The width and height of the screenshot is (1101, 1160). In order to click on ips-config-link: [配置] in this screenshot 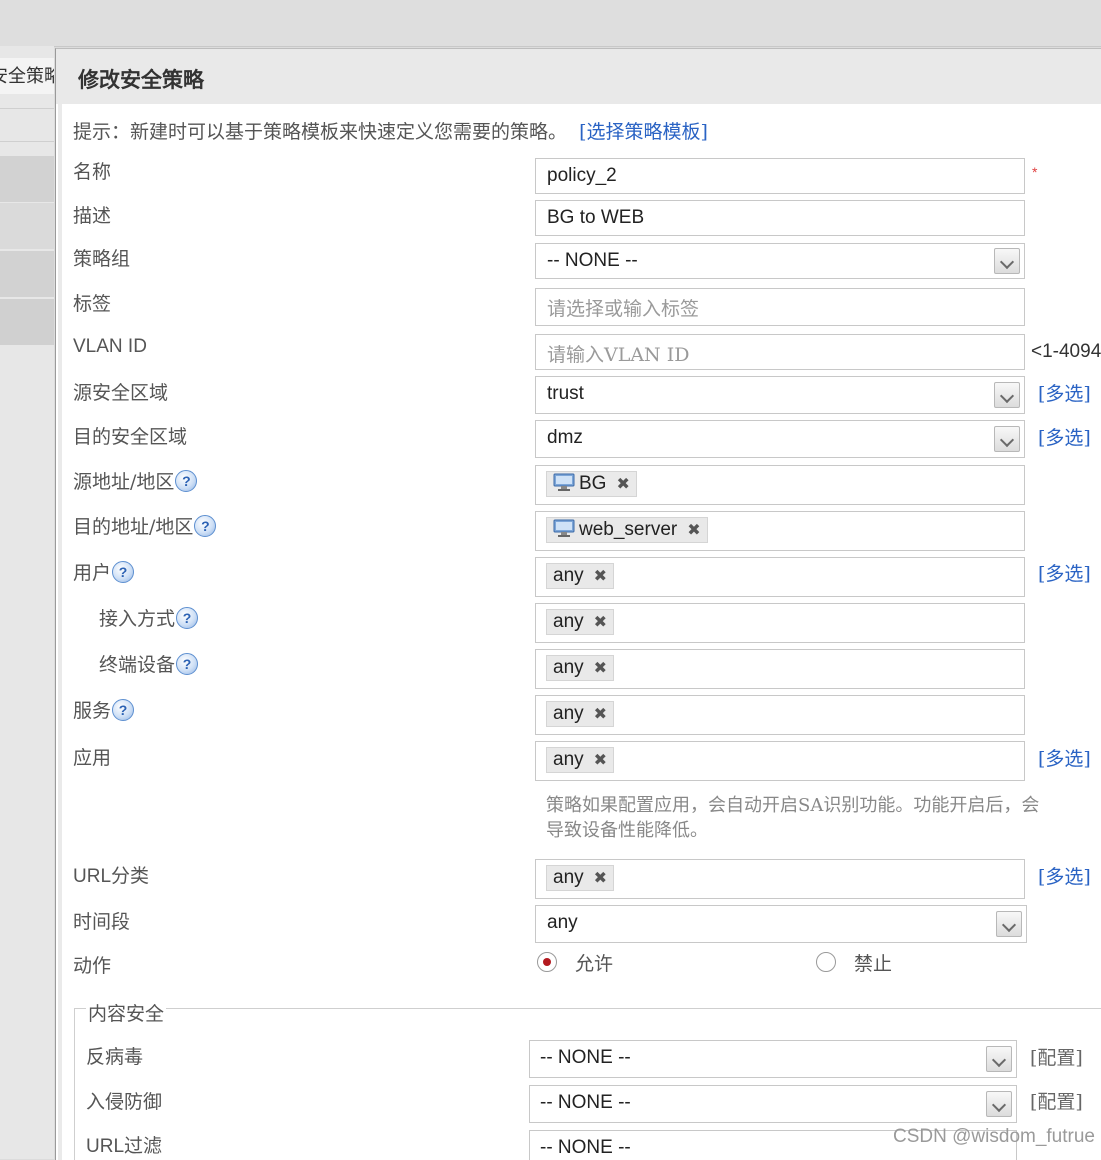, I will do `click(1056, 1100)`.